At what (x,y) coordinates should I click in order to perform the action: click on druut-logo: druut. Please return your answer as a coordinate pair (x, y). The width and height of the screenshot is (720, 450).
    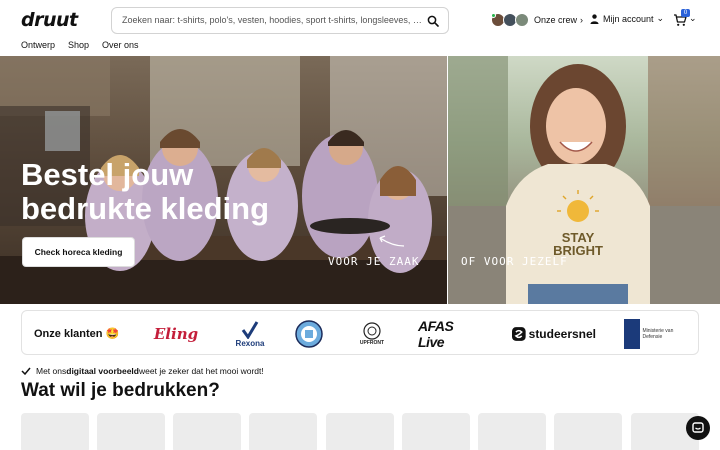
    Looking at the image, I should click on (49, 20).